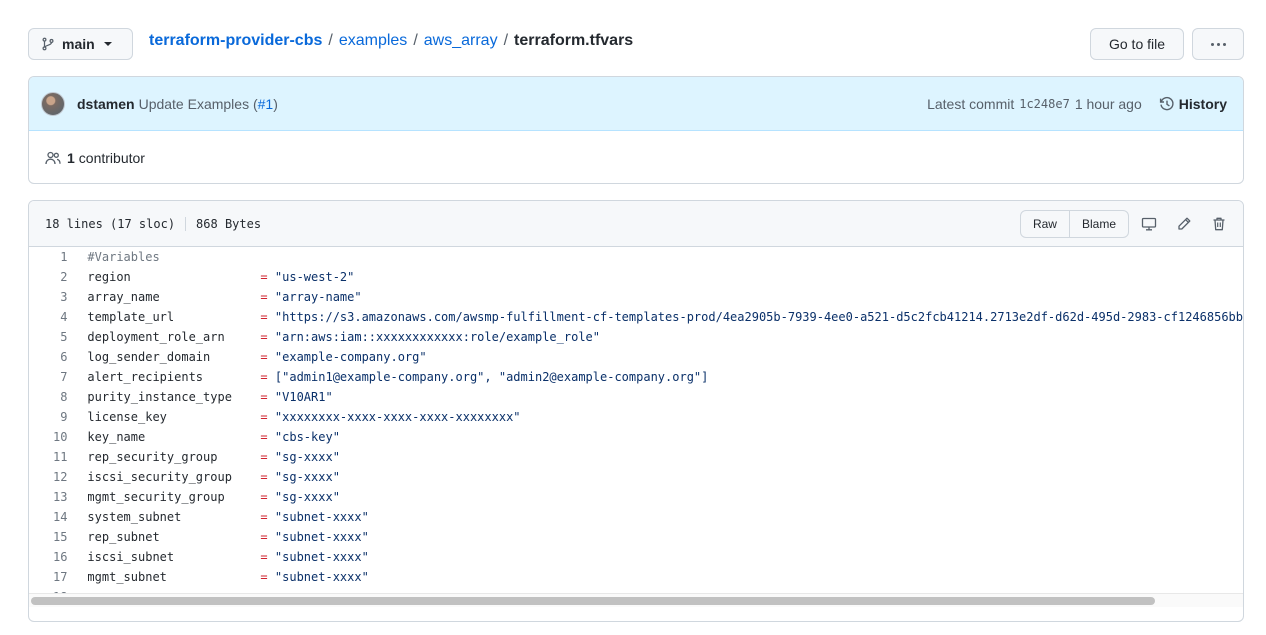 The width and height of the screenshot is (1266, 635). What do you see at coordinates (53, 257) in the screenshot?
I see `line-number: 1` at bounding box center [53, 257].